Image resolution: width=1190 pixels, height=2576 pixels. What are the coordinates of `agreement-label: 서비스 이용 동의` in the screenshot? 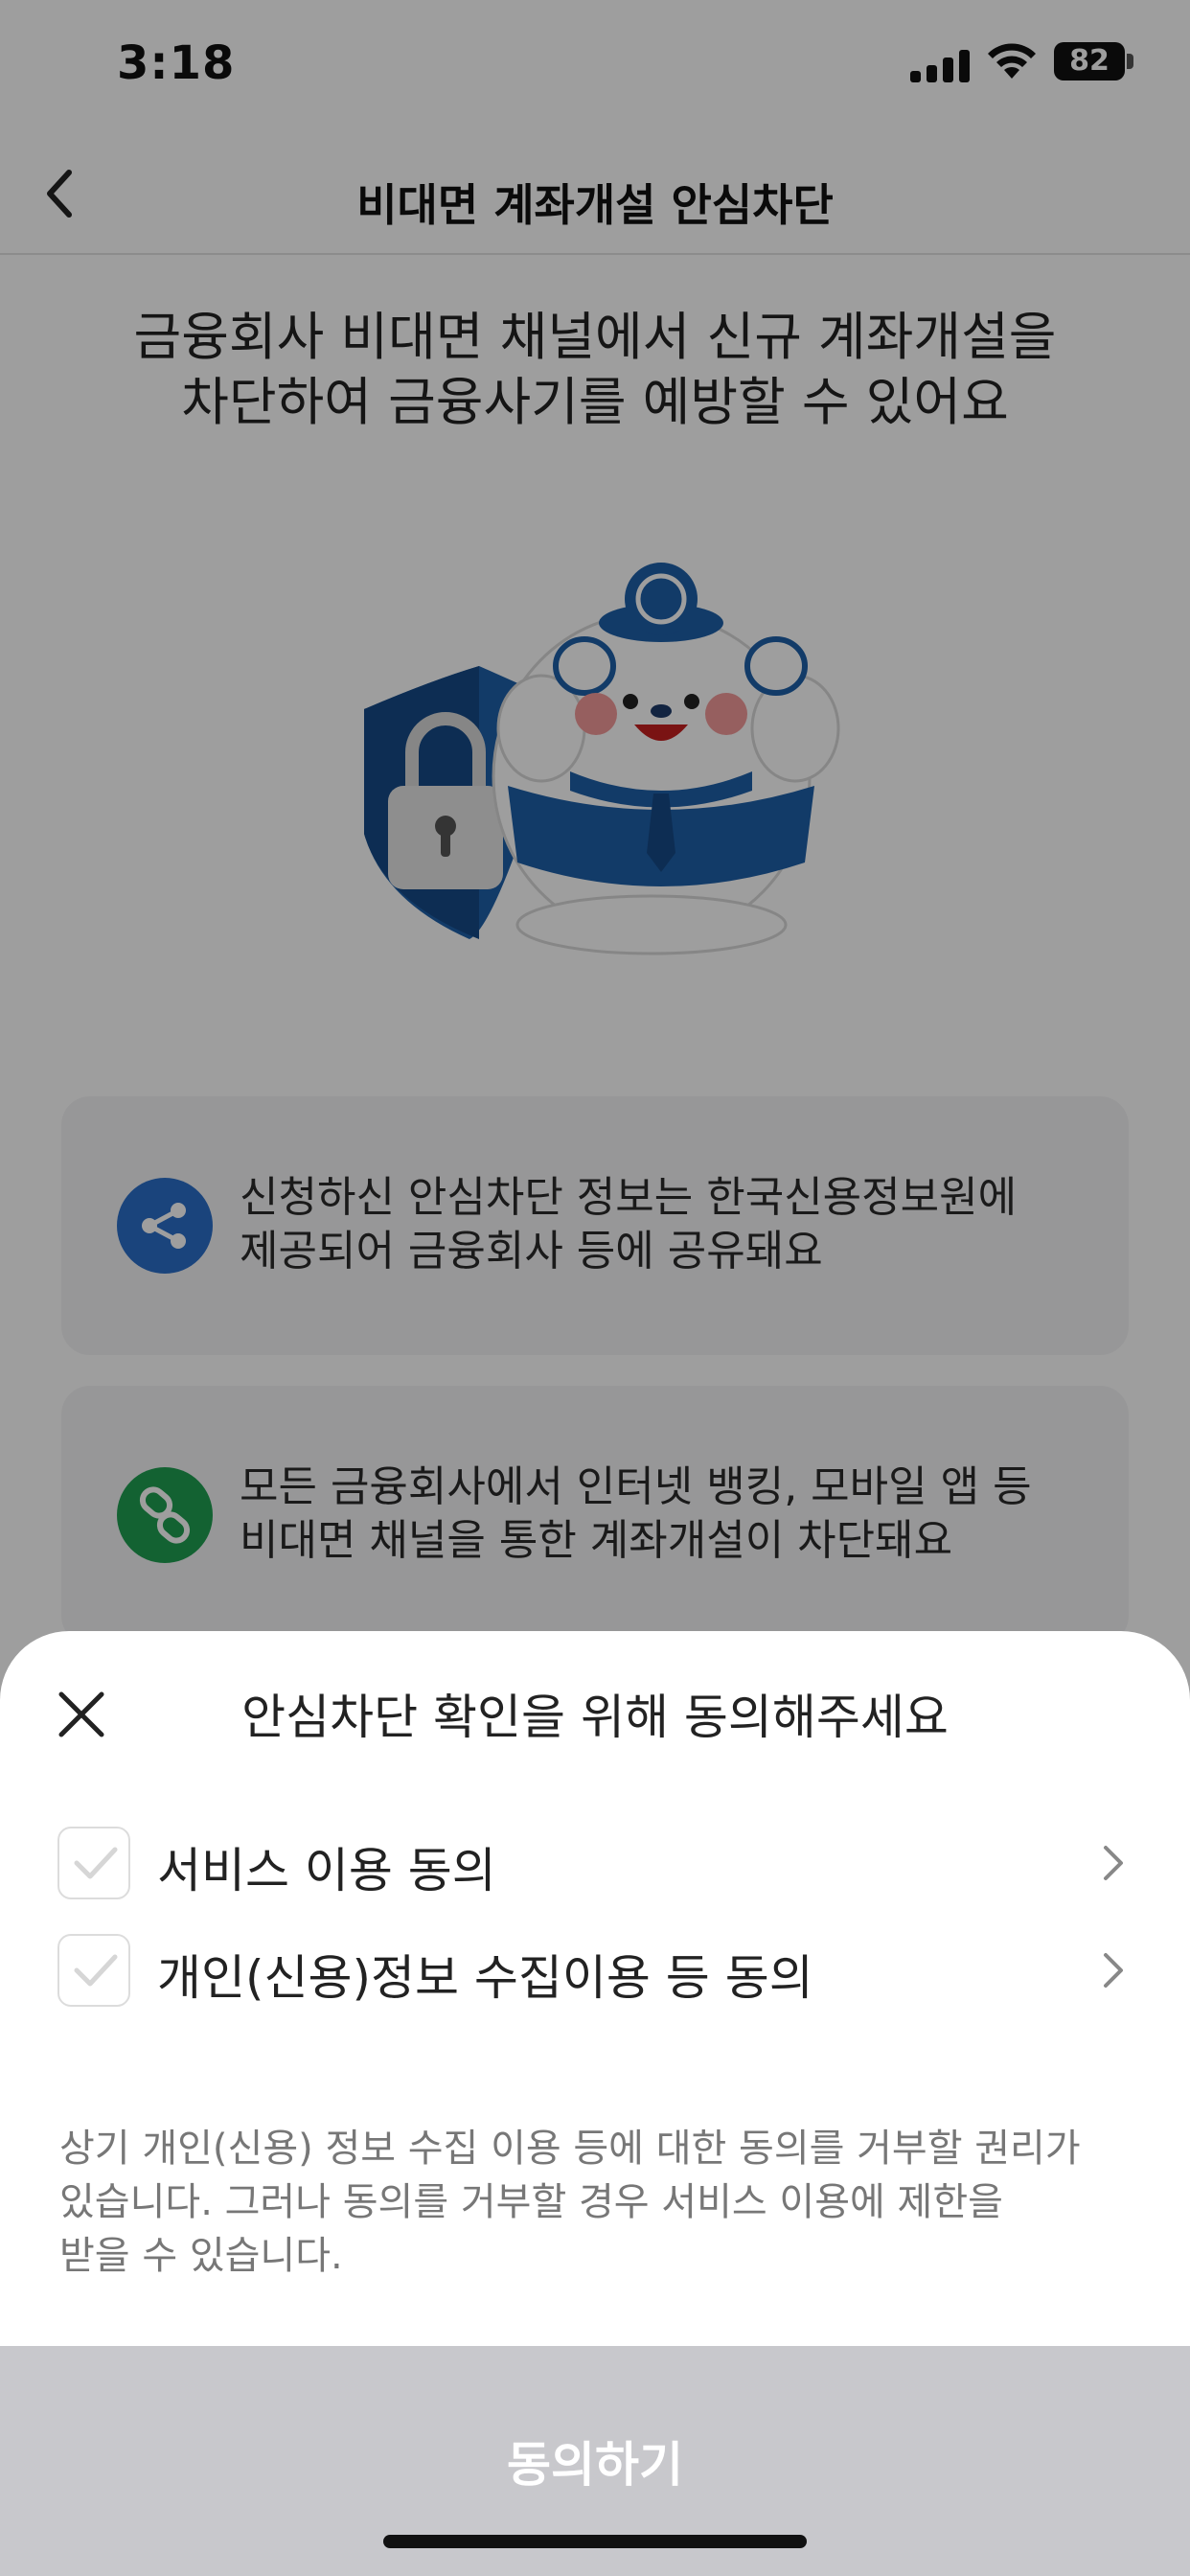 It's located at (326, 1870).